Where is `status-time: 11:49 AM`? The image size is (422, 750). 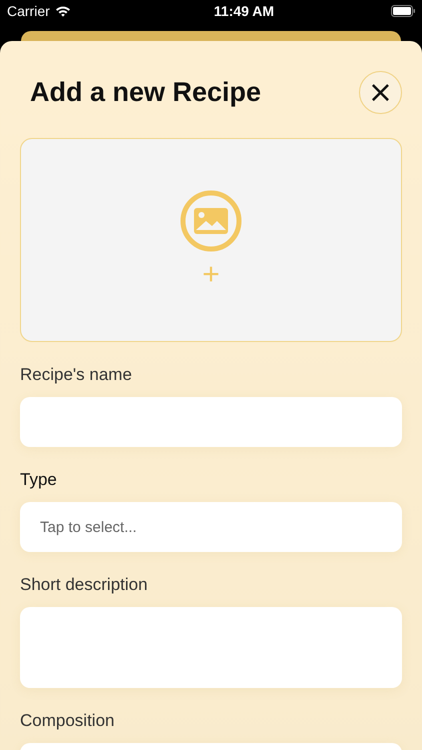 status-time: 11:49 AM is located at coordinates (244, 11).